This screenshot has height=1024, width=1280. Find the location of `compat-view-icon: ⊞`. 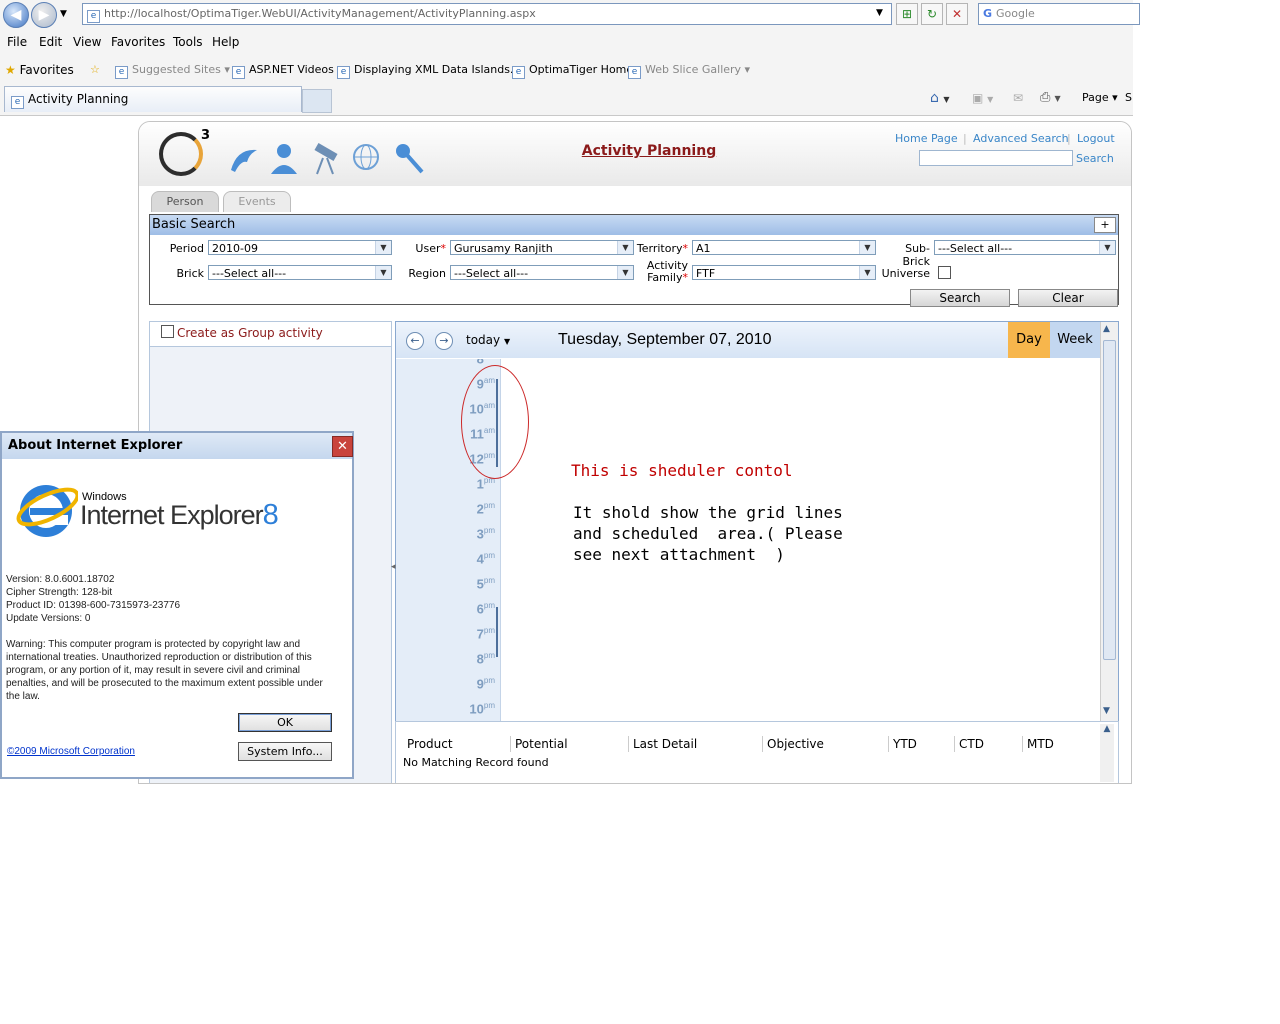

compat-view-icon: ⊞ is located at coordinates (907, 14).